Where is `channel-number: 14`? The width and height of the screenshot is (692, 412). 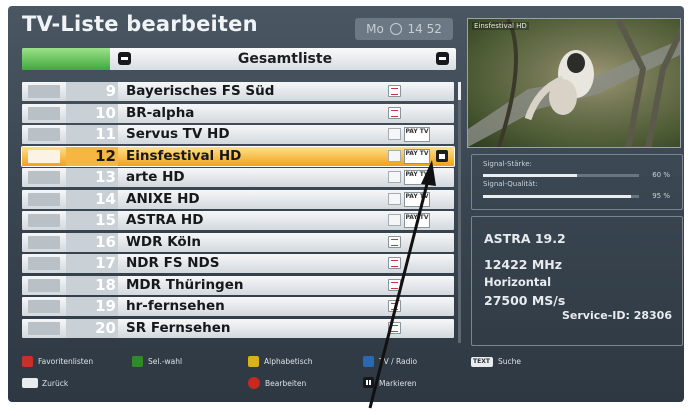
channel-number: 14 is located at coordinates (105, 198).